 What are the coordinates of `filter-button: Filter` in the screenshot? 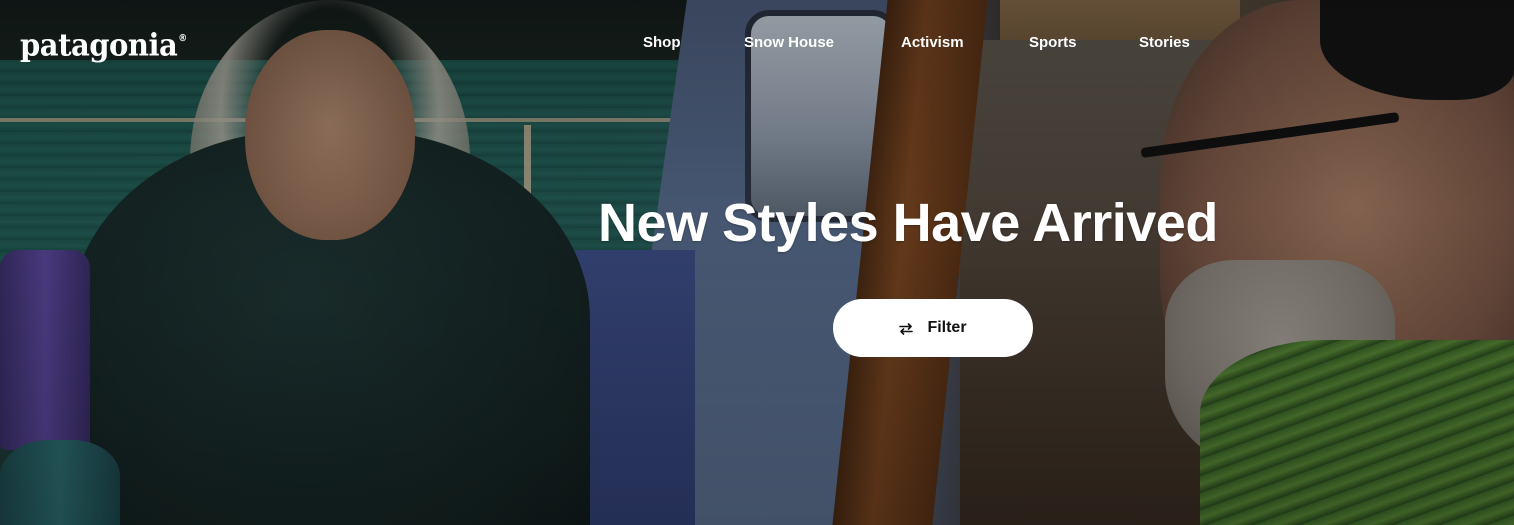 It's located at (933, 328).